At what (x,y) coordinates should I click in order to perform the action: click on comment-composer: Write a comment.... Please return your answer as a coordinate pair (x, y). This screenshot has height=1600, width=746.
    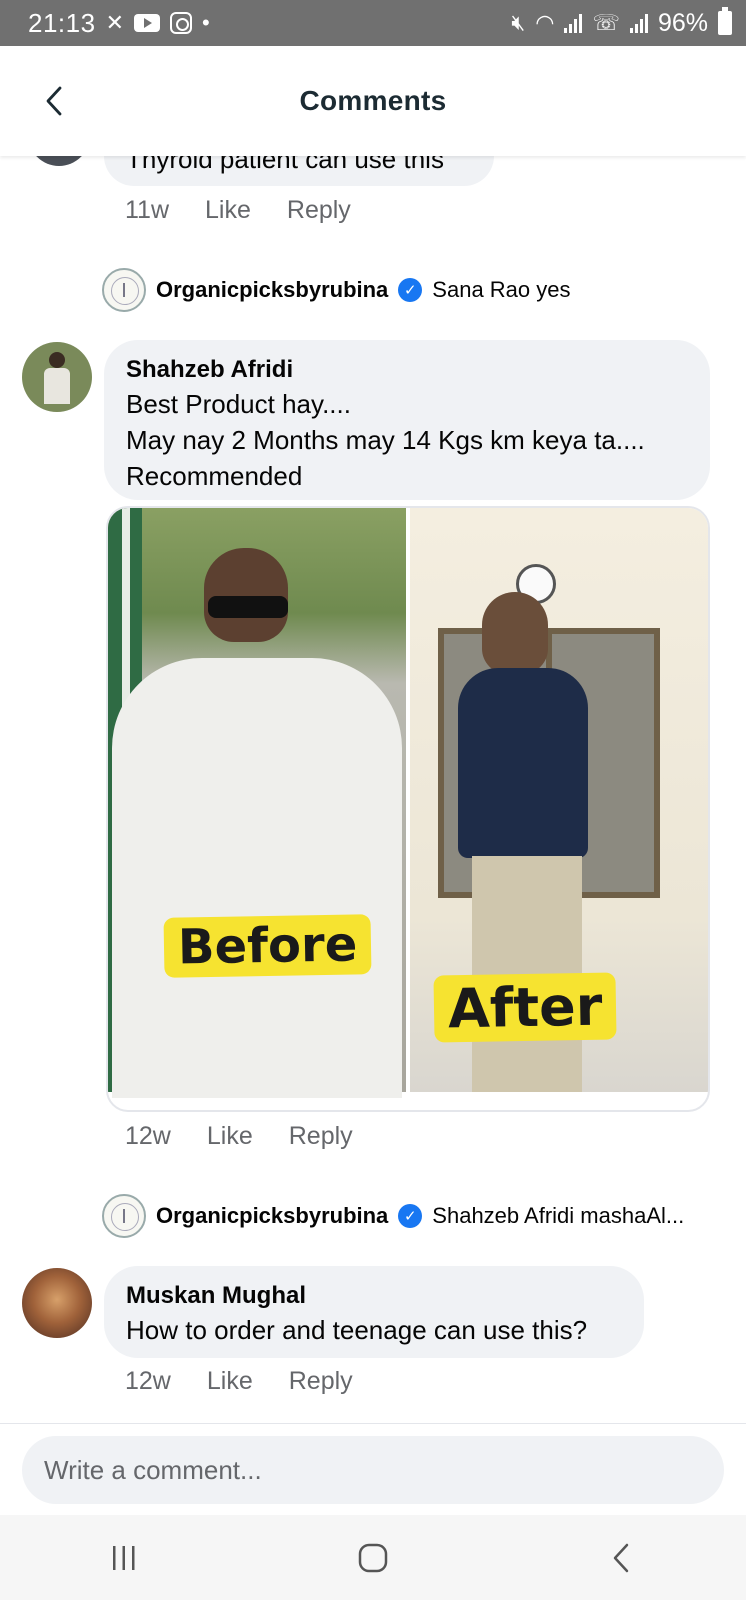
    Looking at the image, I should click on (373, 1469).